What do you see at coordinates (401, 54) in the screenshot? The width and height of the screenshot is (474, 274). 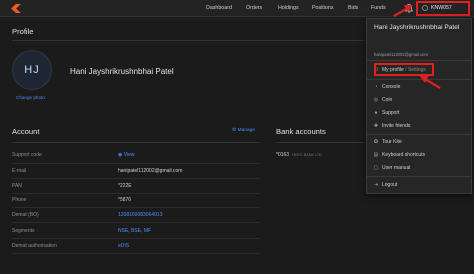 I see `menu-user-email: hanipatel112002@gmail.com` at bounding box center [401, 54].